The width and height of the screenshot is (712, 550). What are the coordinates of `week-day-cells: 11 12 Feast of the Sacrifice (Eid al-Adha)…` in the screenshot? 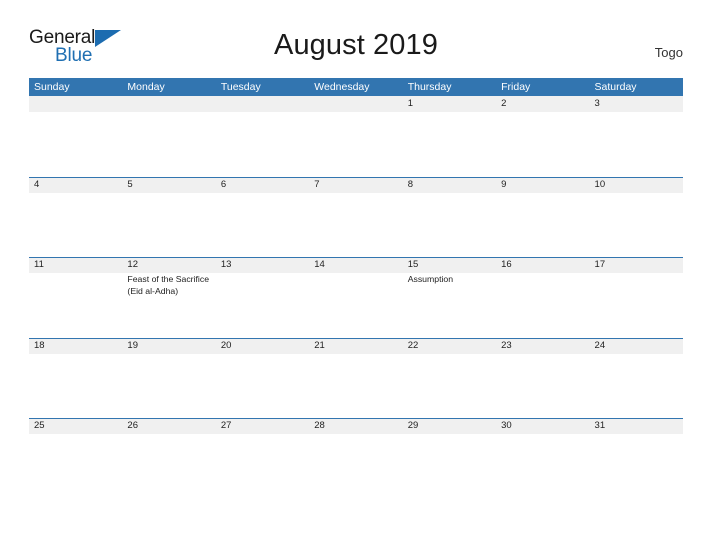 It's located at (356, 297).